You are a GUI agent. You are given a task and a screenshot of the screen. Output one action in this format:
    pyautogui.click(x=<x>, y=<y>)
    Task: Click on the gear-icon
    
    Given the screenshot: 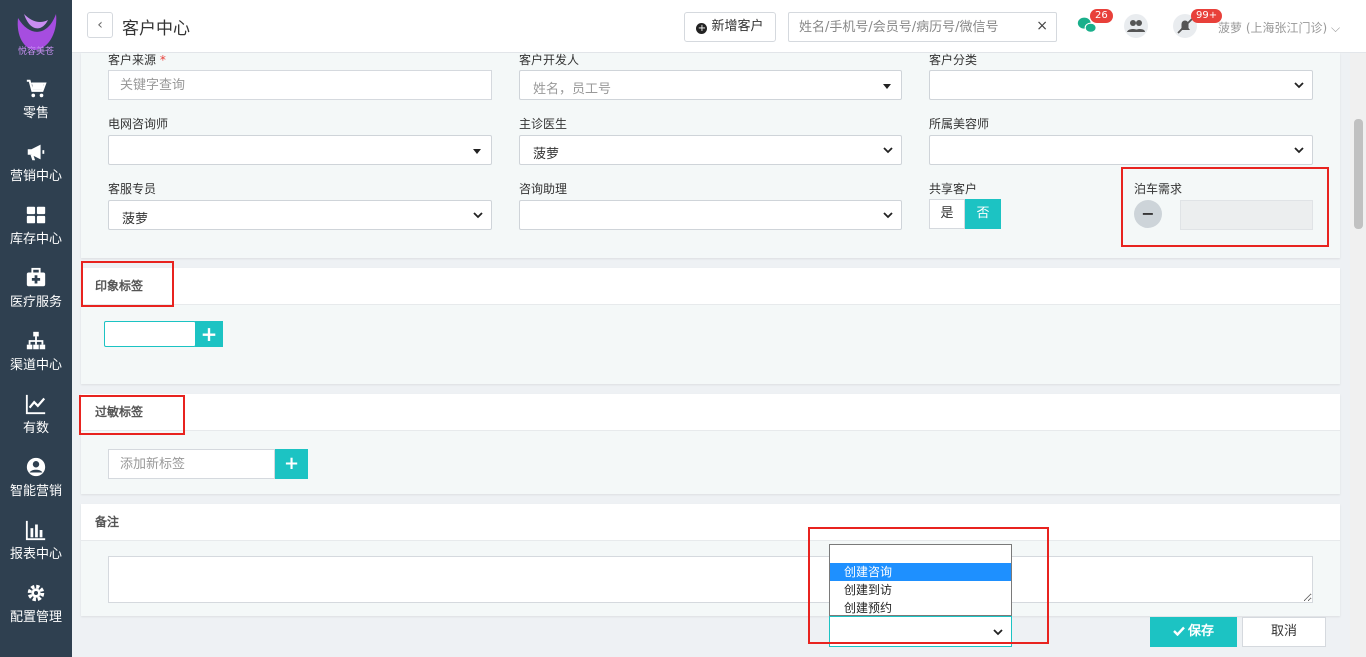 What is the action you would take?
    pyautogui.click(x=36, y=593)
    